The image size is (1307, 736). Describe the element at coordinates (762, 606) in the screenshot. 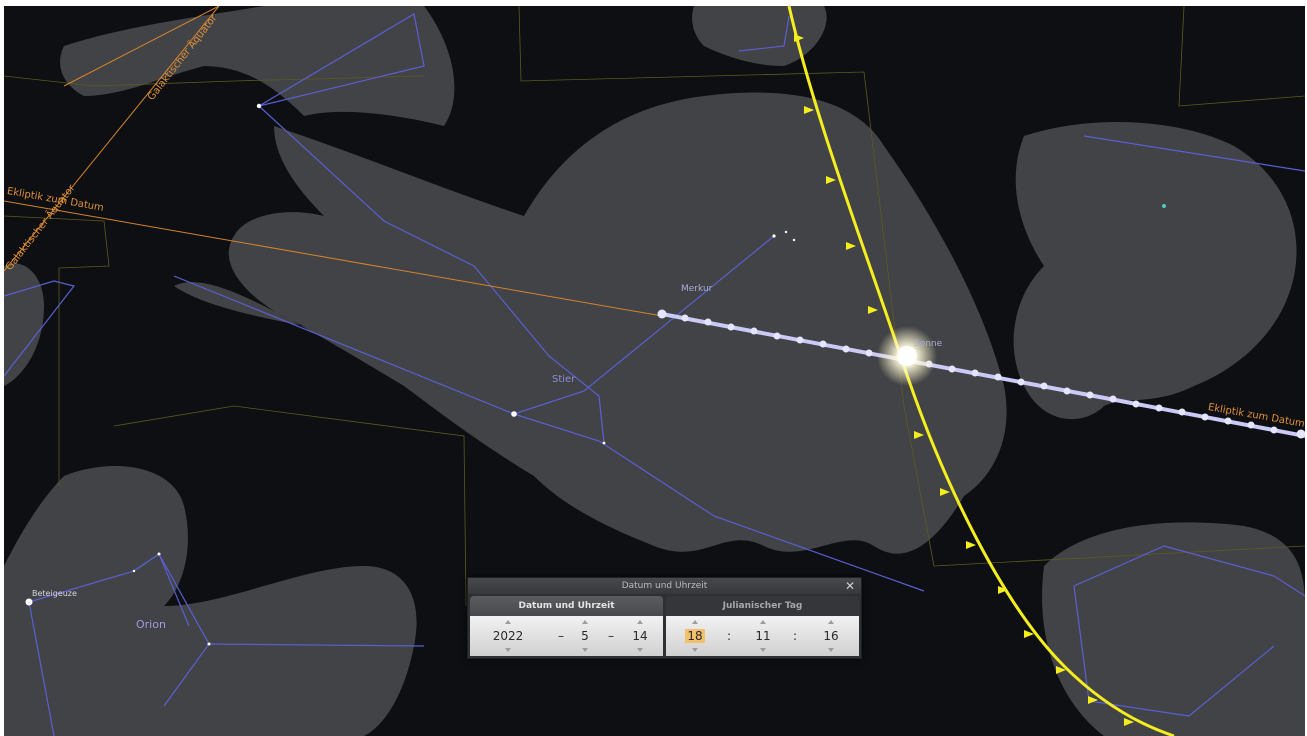

I see `tab-julian-day: Julianischer Tag` at that location.